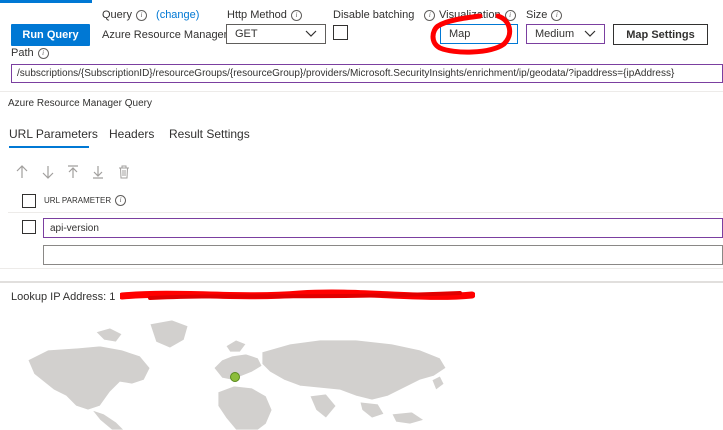 The height and width of the screenshot is (430, 723). I want to click on http-method-label: Http Method, so click(257, 15).